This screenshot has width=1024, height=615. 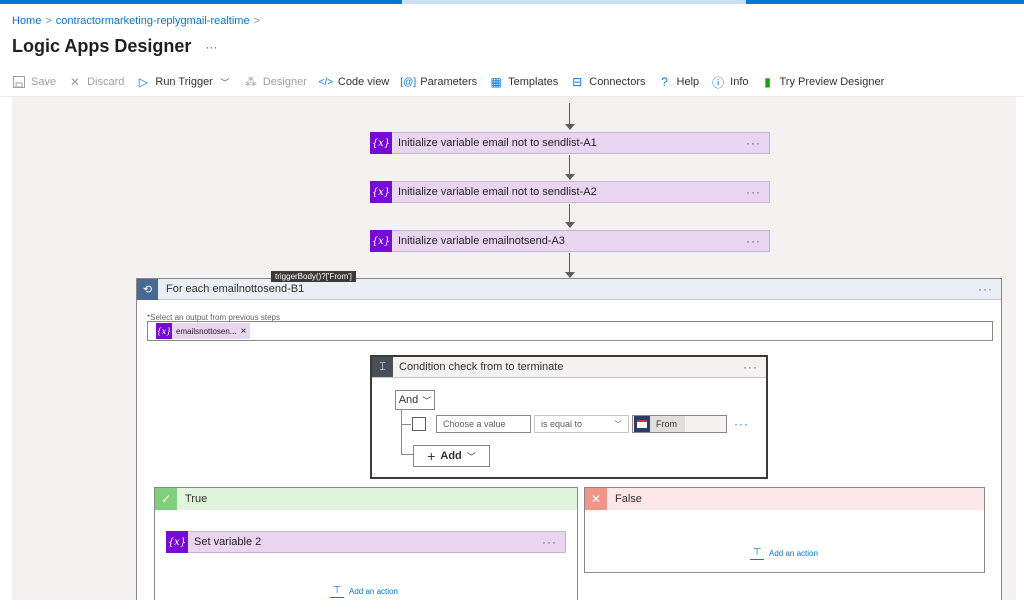 What do you see at coordinates (106, 82) in the screenshot?
I see `discard-label: Discard` at bounding box center [106, 82].